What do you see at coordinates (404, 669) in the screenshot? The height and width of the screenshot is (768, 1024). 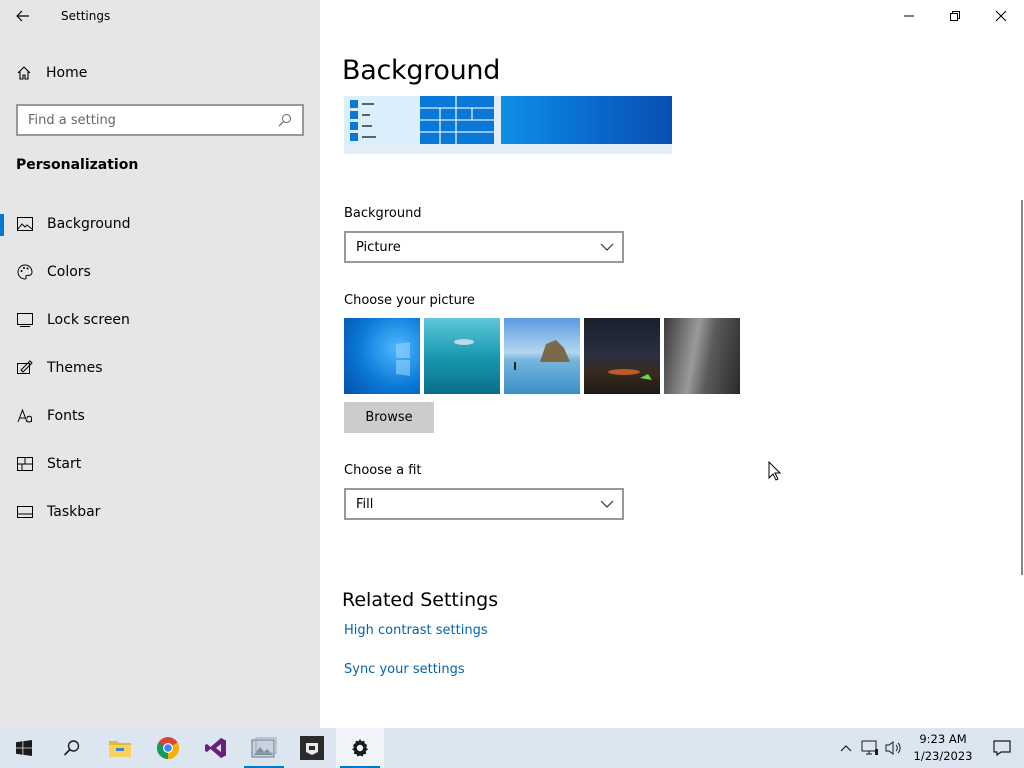 I see `sync-settings-link: Sync your settings` at bounding box center [404, 669].